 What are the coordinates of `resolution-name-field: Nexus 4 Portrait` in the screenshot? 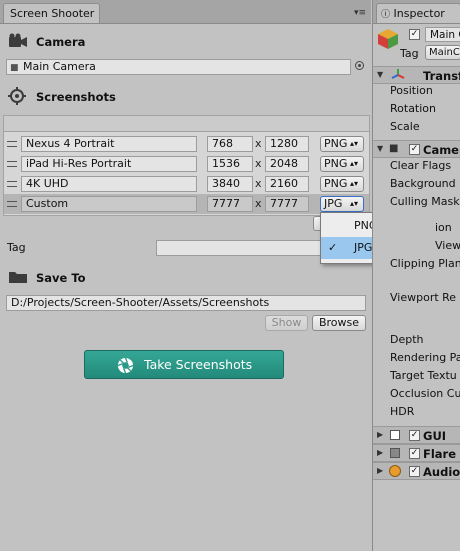 It's located at (109, 144).